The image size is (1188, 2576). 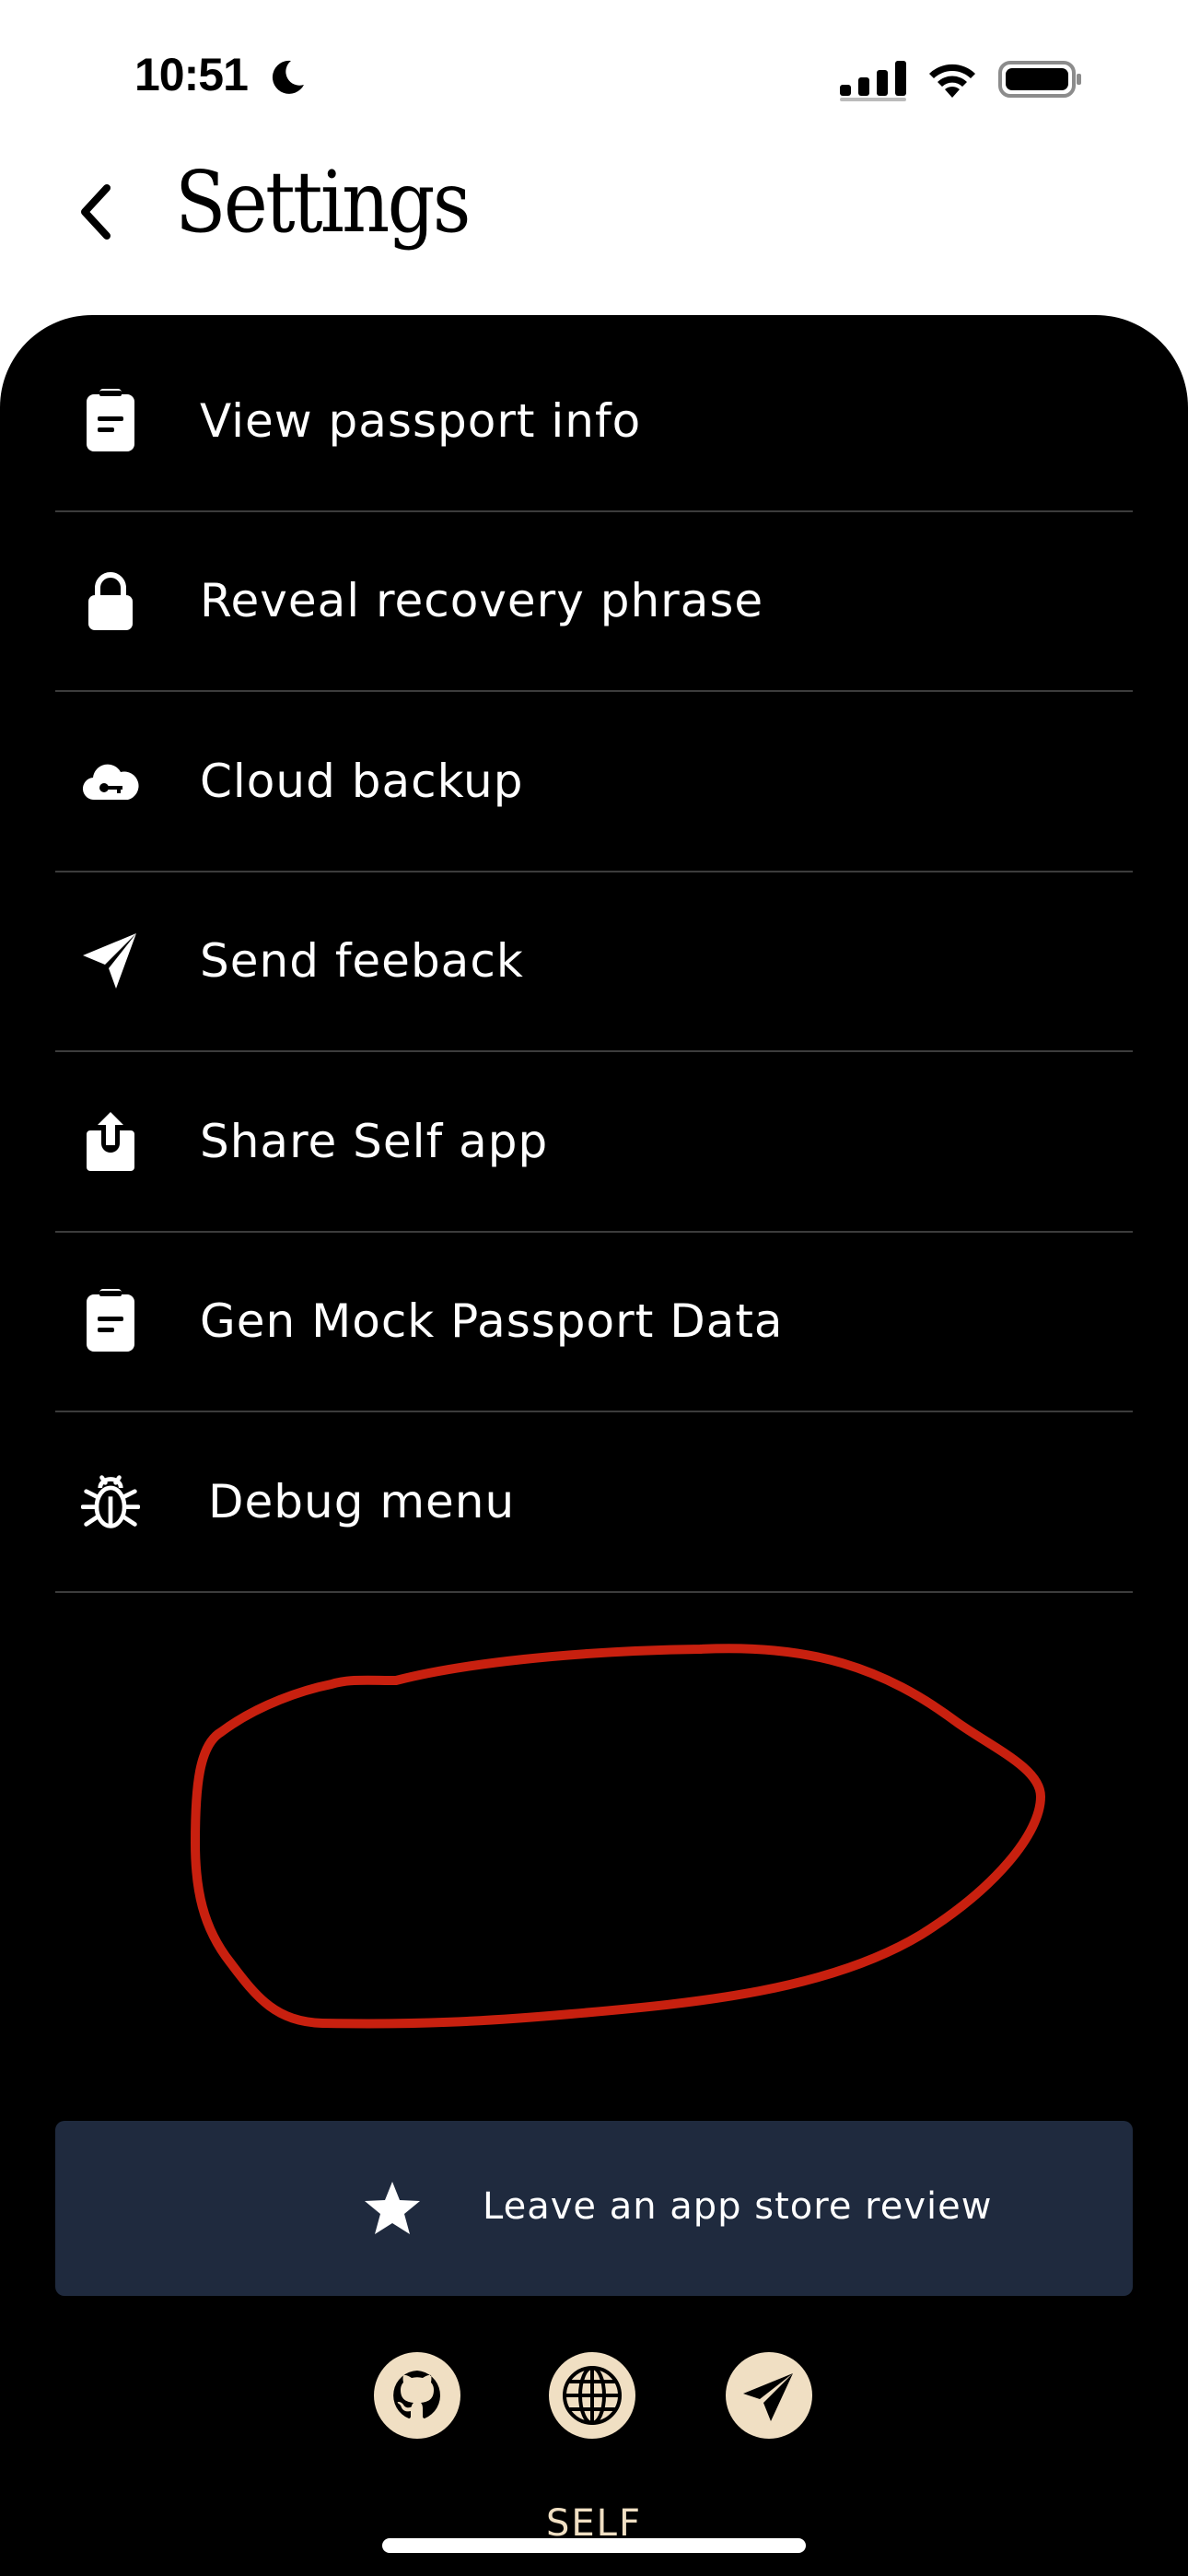 What do you see at coordinates (111, 1501) in the screenshot?
I see `bug-icon` at bounding box center [111, 1501].